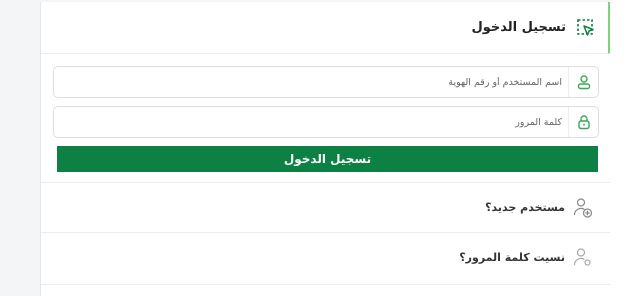  What do you see at coordinates (625, 148) in the screenshot?
I see `page-margin` at bounding box center [625, 148].